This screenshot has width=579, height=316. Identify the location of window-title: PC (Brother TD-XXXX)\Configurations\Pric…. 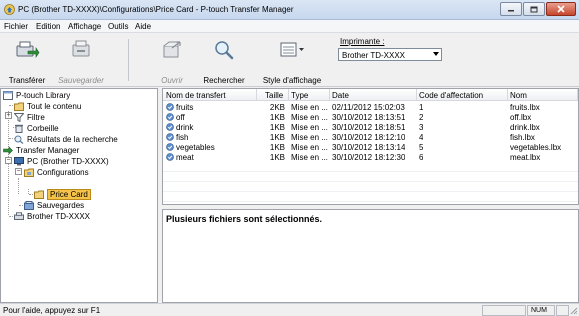
(156, 9).